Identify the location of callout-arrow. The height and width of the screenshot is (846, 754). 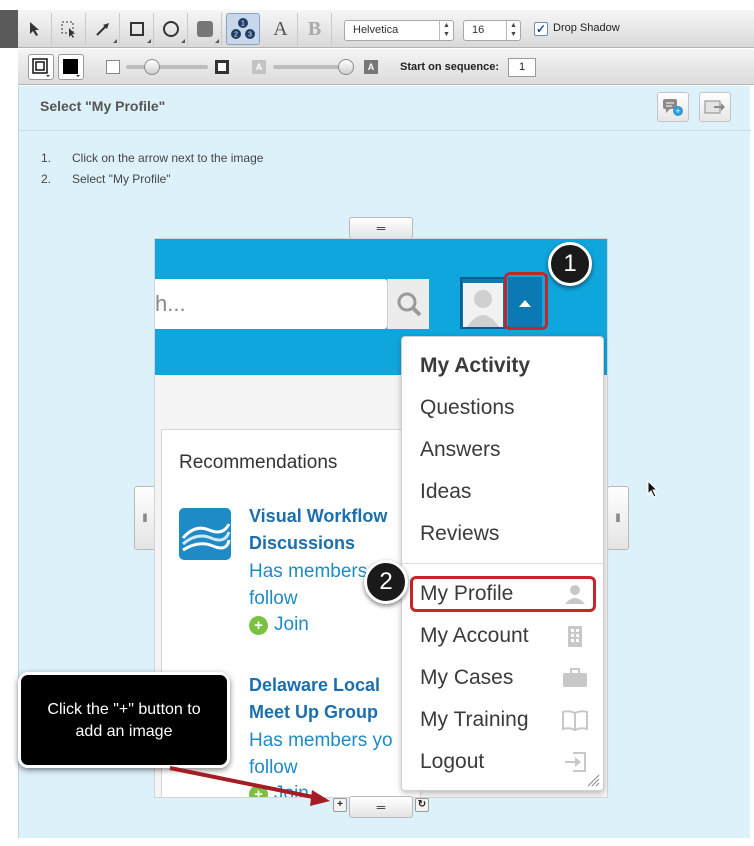
(249, 786).